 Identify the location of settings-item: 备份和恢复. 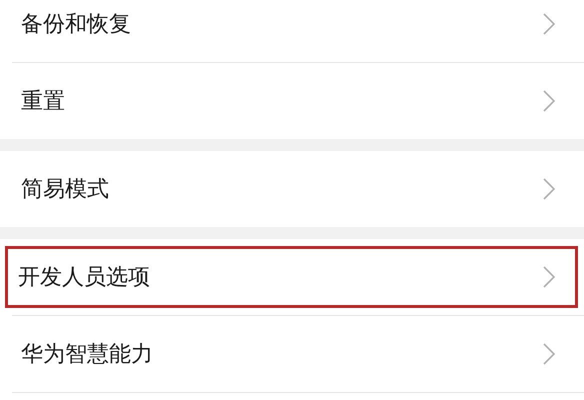
(298, 31).